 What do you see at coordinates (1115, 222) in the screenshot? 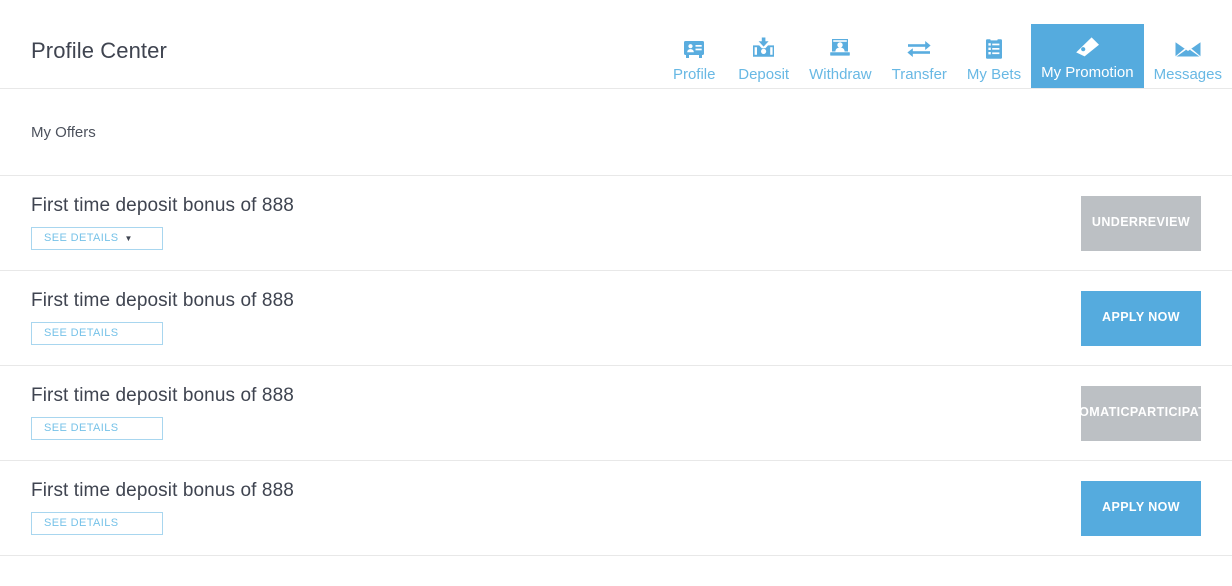
I see `offer-status-line: UNDER` at bounding box center [1115, 222].